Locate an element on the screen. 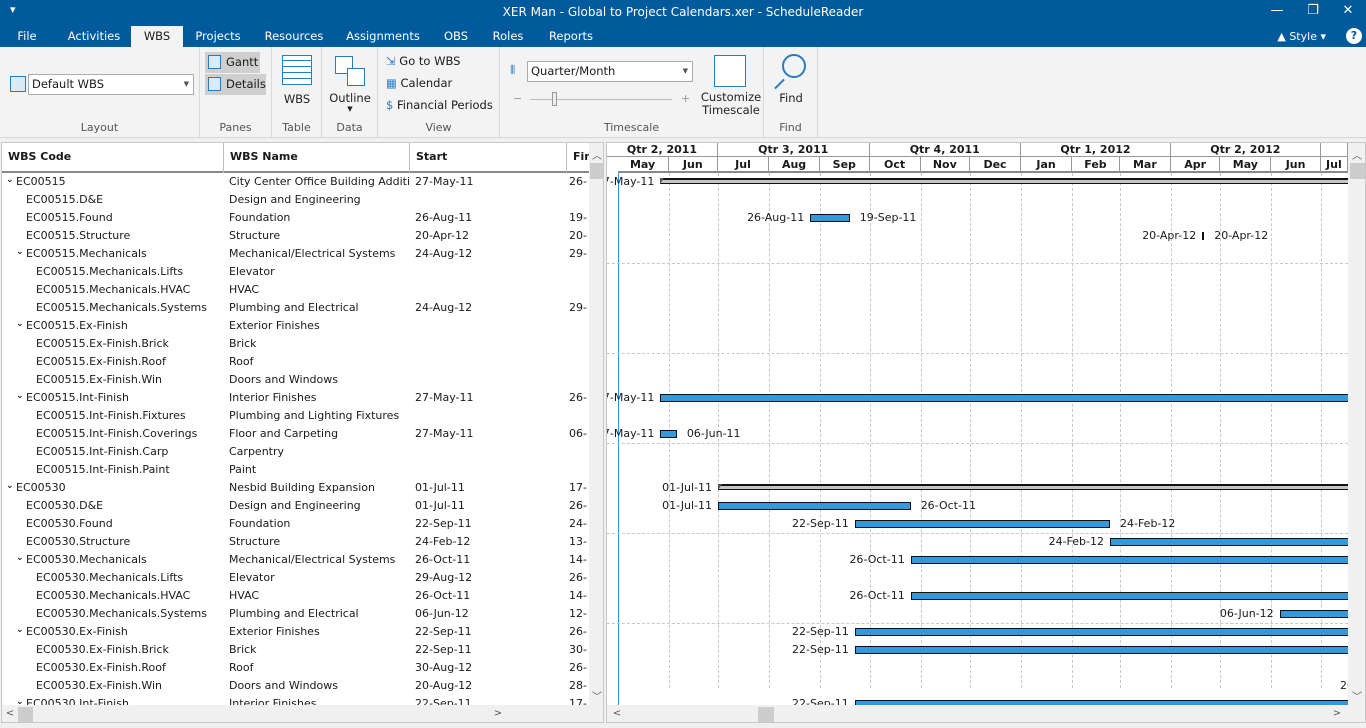  table-row: EC00515.Ex-Finish.Roof Roof is located at coordinates (295, 362).